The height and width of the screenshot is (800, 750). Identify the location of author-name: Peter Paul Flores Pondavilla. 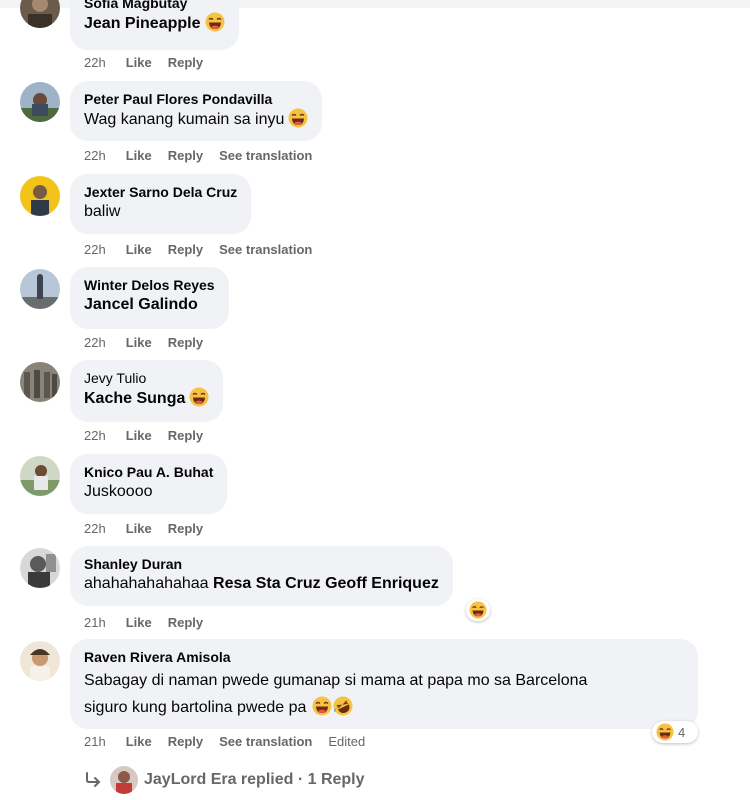
(196, 99).